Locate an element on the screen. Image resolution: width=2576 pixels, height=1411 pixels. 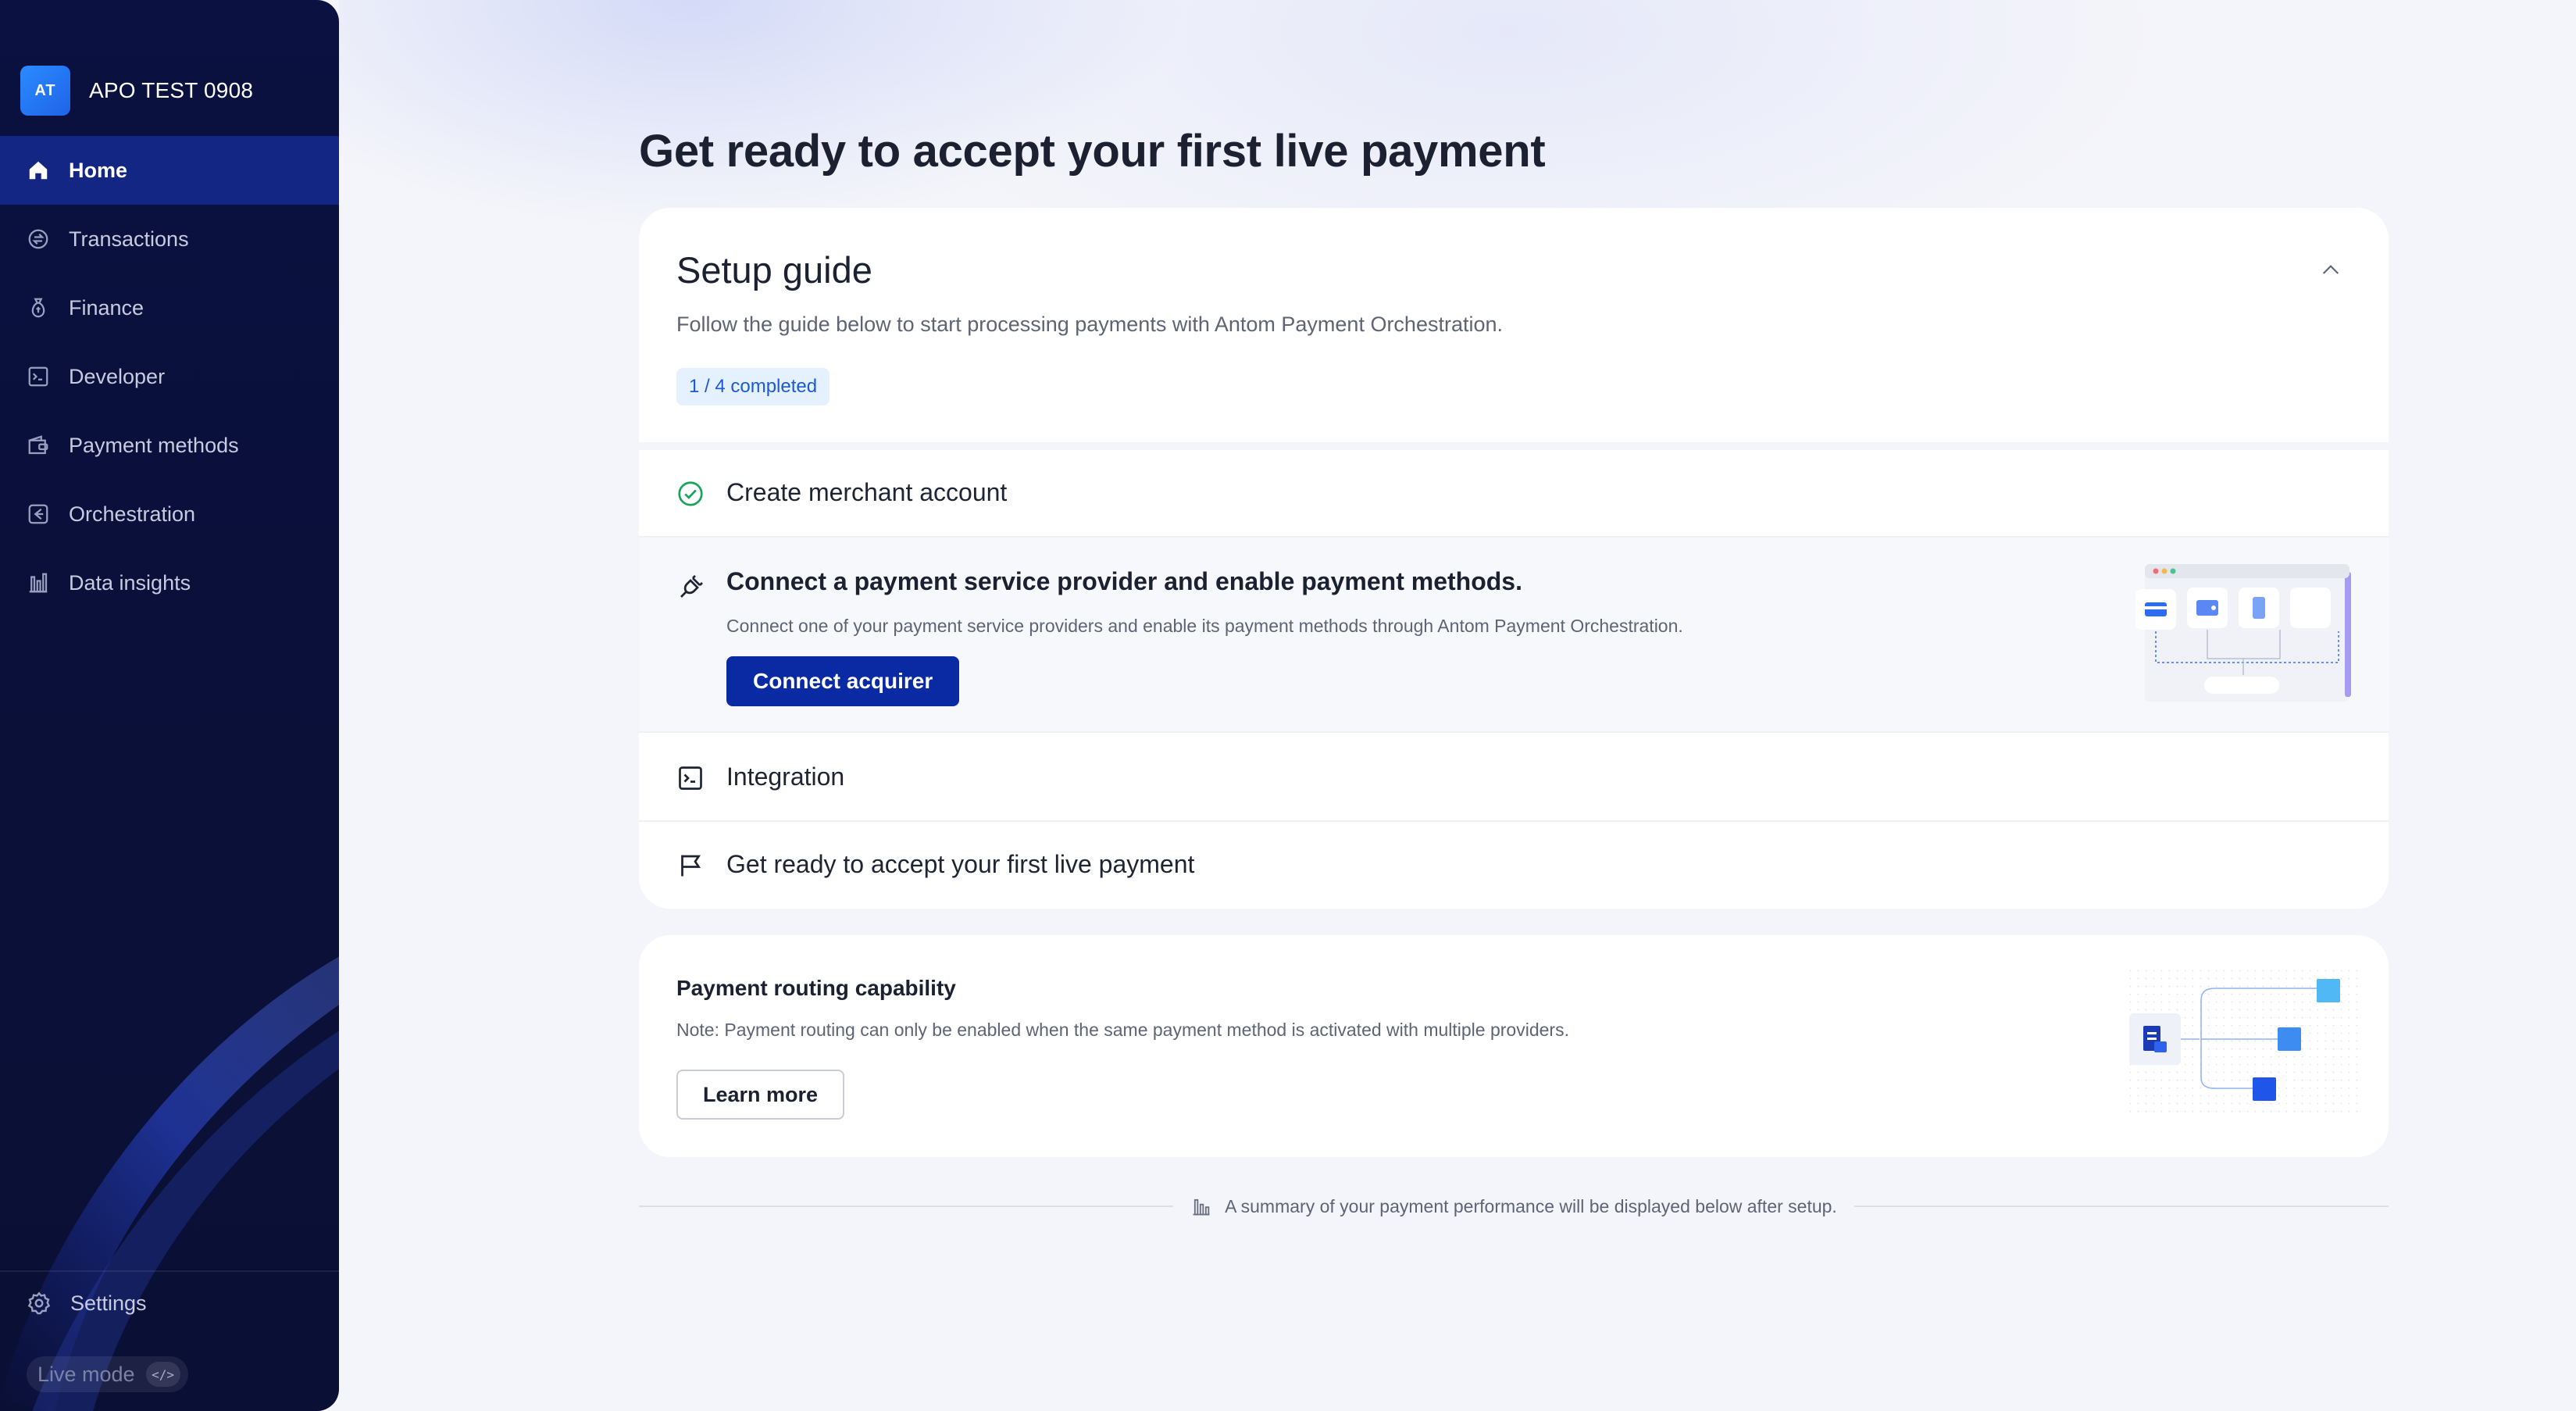
sidebar-item-orchestration: Orchestration is located at coordinates (169, 514).